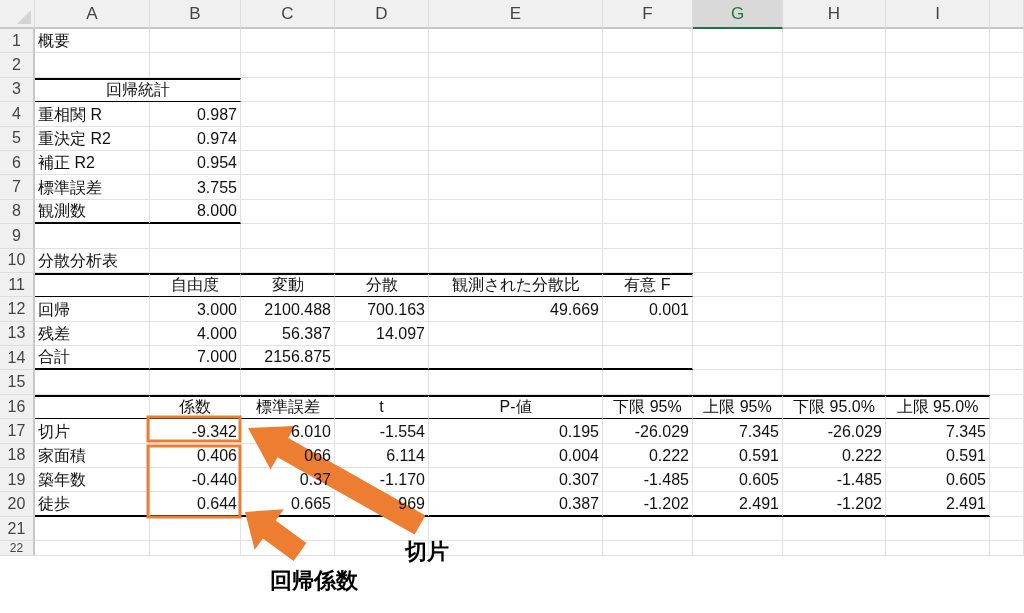  What do you see at coordinates (92, 456) in the screenshot?
I see `table-cell: 家面積` at bounding box center [92, 456].